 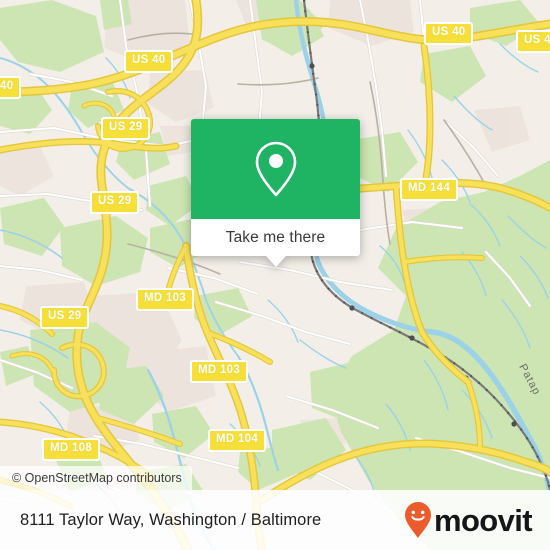 I want to click on popup-image-area, so click(x=275, y=169).